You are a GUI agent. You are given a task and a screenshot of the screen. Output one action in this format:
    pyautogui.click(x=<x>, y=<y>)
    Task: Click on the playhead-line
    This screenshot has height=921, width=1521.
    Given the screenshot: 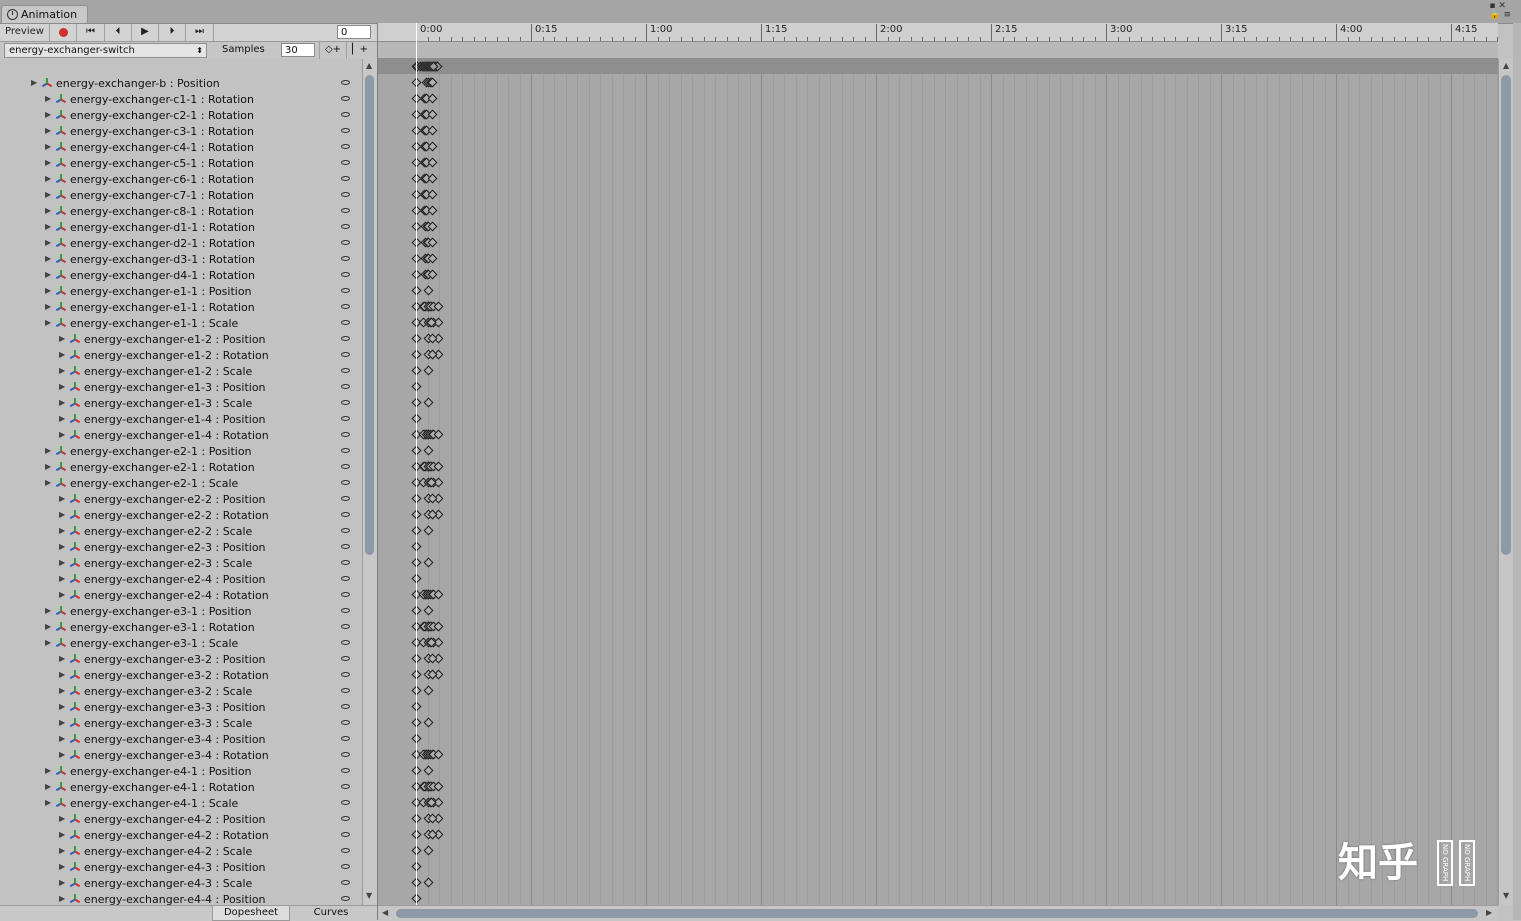 What is the action you would take?
    pyautogui.click(x=416, y=464)
    